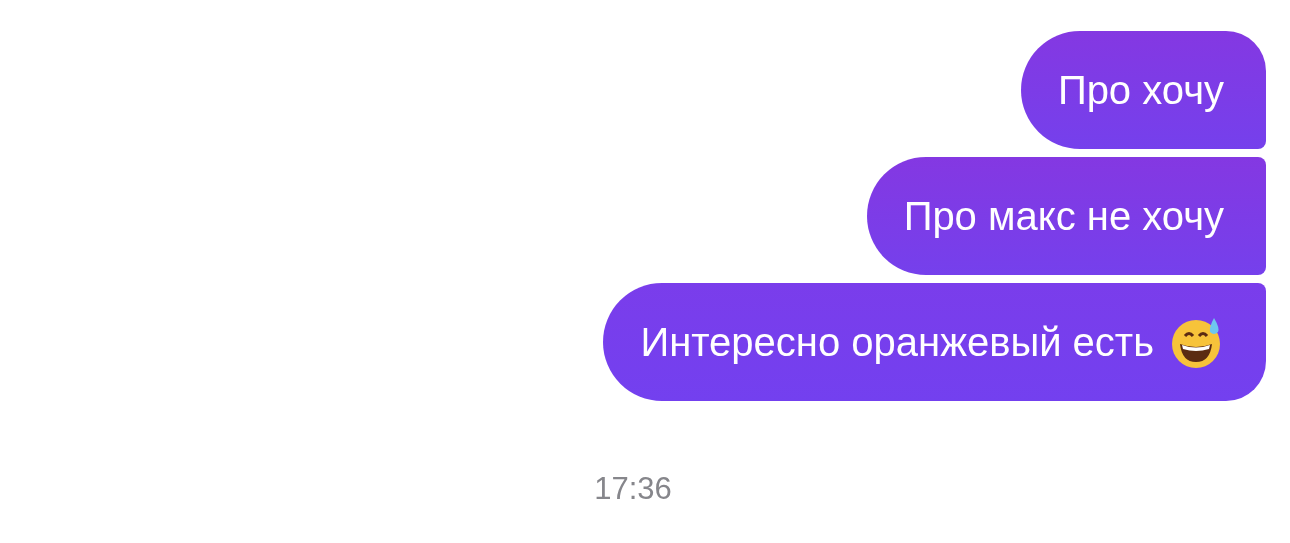 This screenshot has height=543, width=1290. I want to click on timestamp: 17:36, so click(633, 489).